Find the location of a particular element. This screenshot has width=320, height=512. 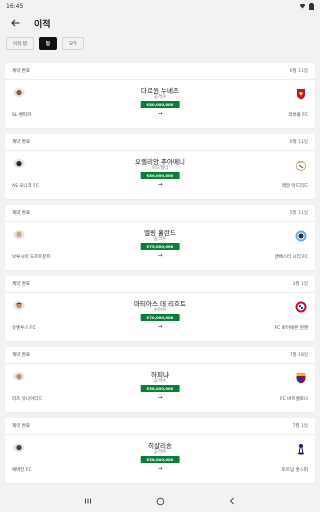

from-club: SL 벤피카 is located at coordinates (22, 115).